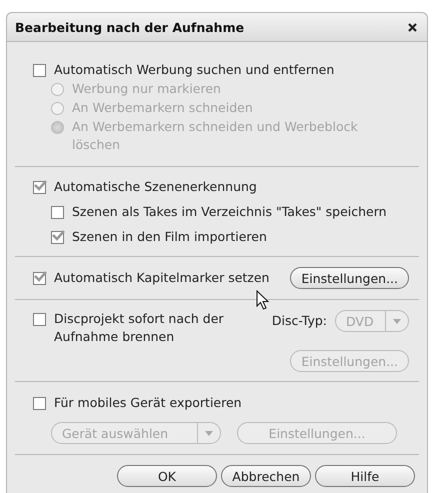 This screenshot has height=493, width=432. Describe the element at coordinates (167, 476) in the screenshot. I see `dialog-button: OK` at that location.